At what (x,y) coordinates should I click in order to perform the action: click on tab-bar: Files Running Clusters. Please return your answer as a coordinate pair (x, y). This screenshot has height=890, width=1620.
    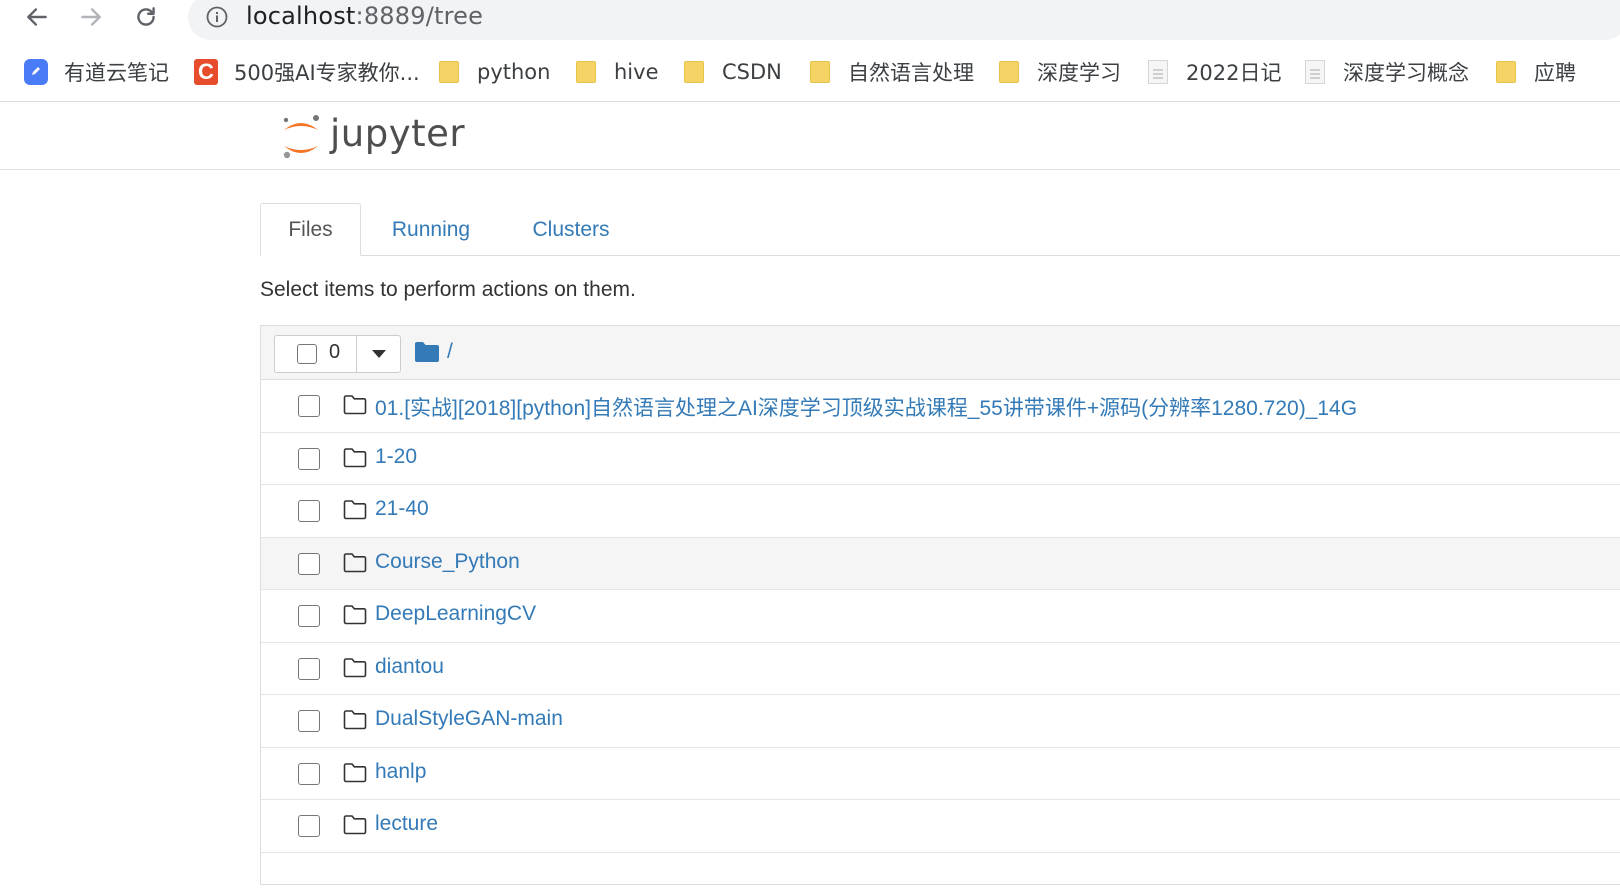
    Looking at the image, I should click on (940, 229).